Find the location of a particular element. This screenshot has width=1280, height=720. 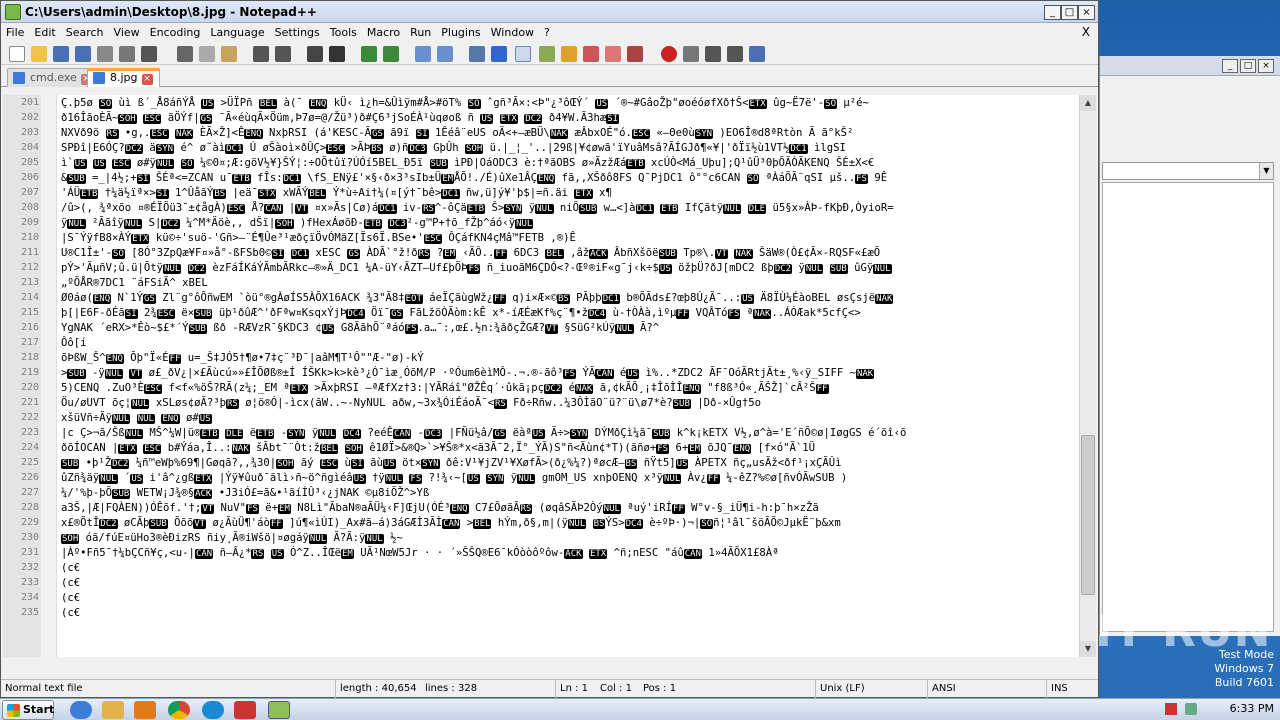

menu-edit: Edit is located at coordinates (44, 31).